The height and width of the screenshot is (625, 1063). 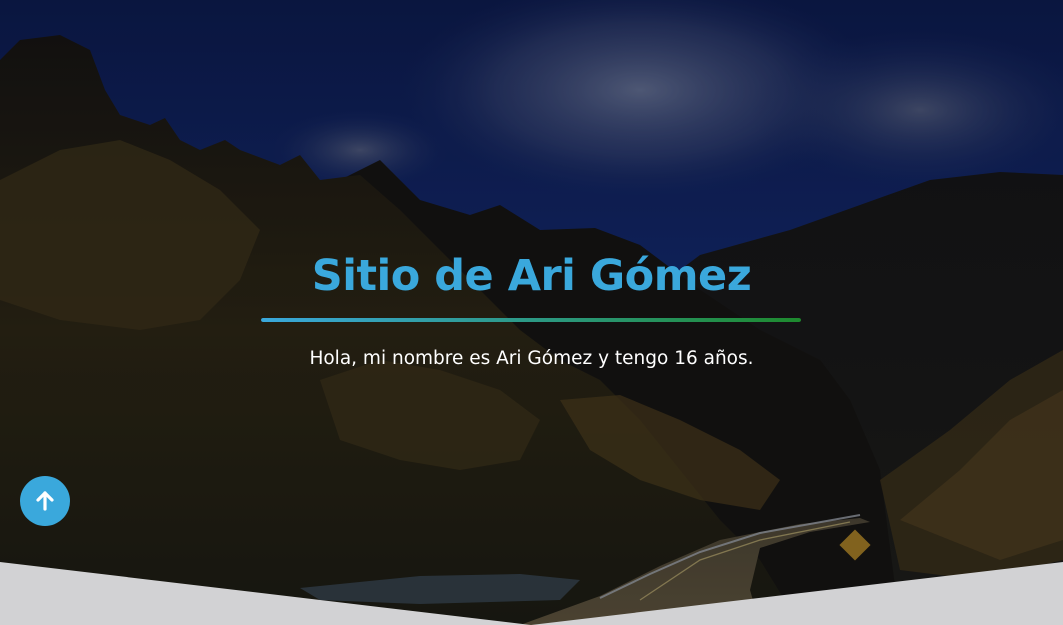 I want to click on scroll-to-top-button, so click(x=45, y=501).